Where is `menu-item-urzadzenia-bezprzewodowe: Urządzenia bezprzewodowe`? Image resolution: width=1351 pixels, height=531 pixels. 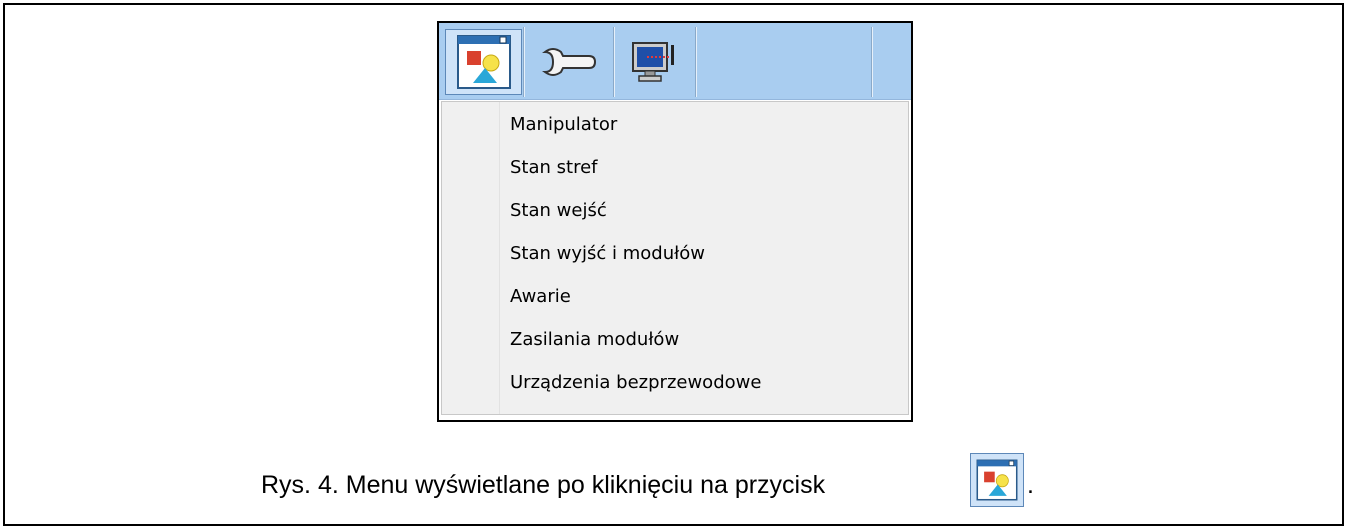 menu-item-urzadzenia-bezprzewodowe: Urządzenia bezprzewodowe is located at coordinates (705, 383).